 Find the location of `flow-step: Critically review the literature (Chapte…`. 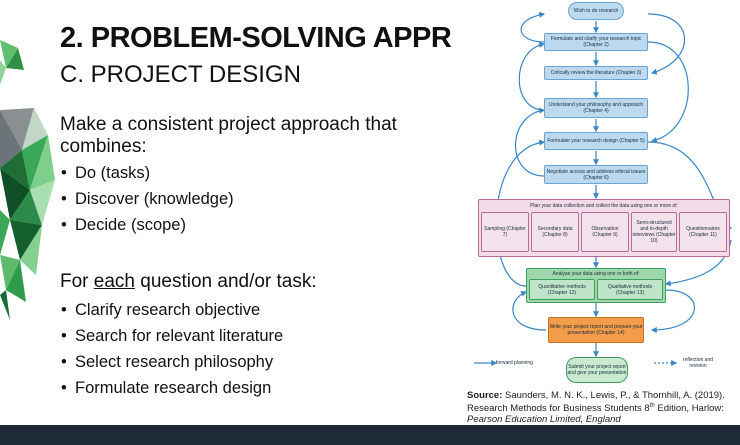

flow-step: Critically review the literature (Chapte… is located at coordinates (596, 73).